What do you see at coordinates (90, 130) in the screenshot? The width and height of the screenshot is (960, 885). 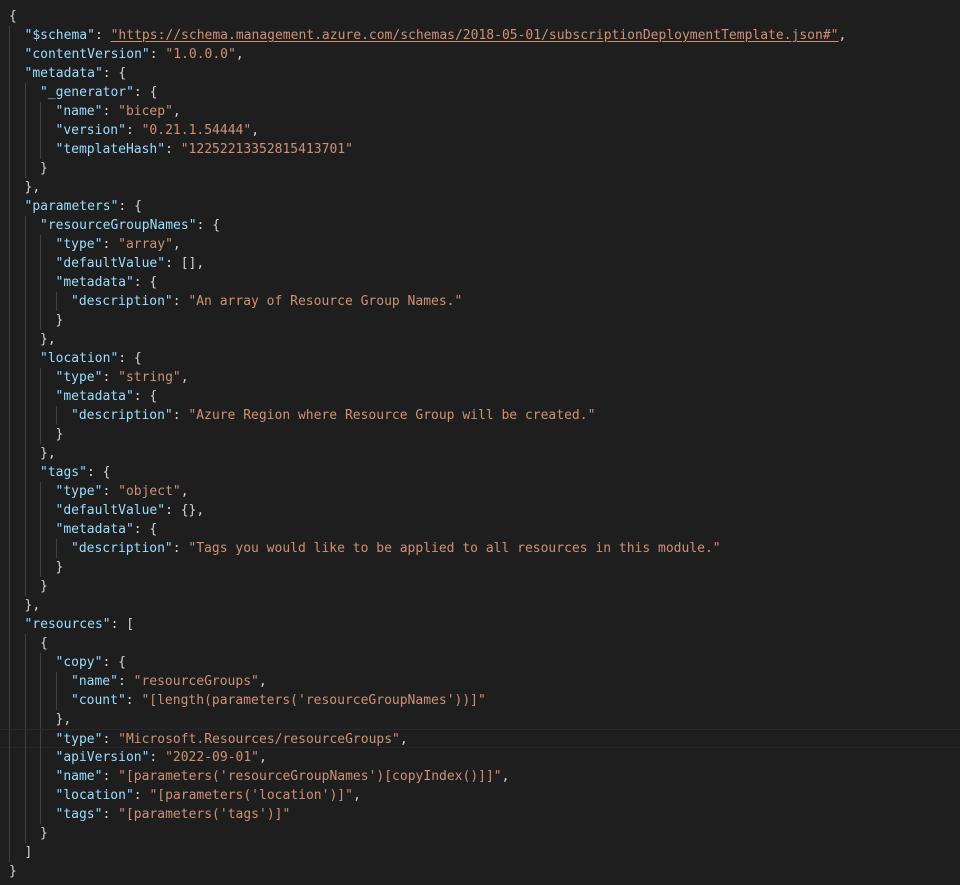 I see `json-key: "version"` at bounding box center [90, 130].